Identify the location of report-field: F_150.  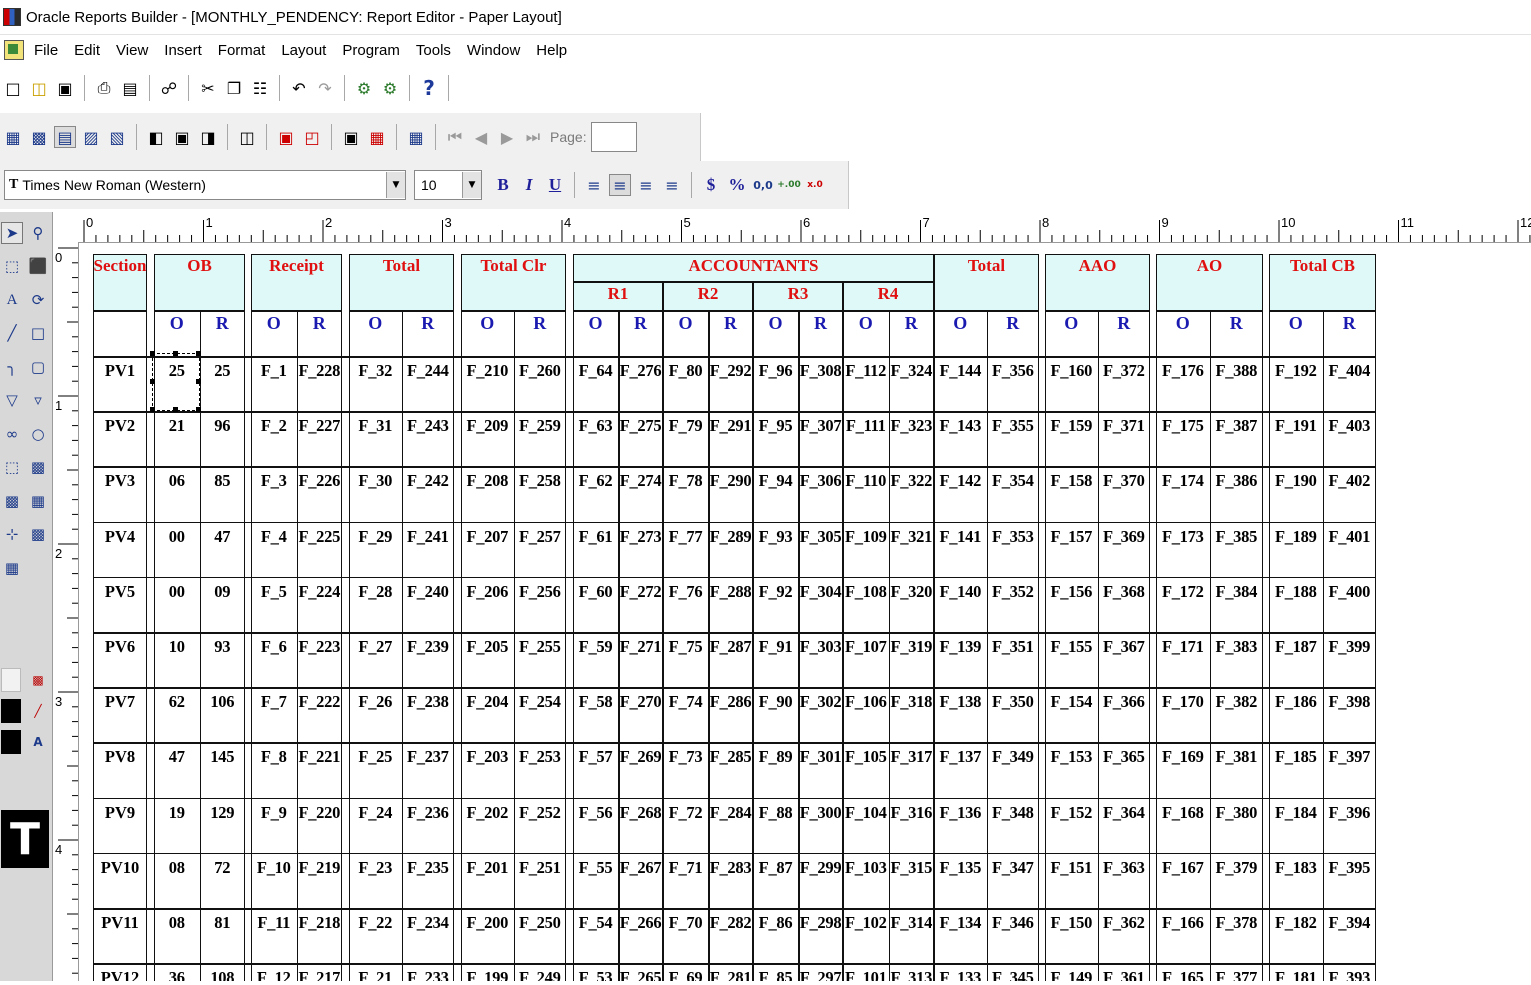
(1071, 923).